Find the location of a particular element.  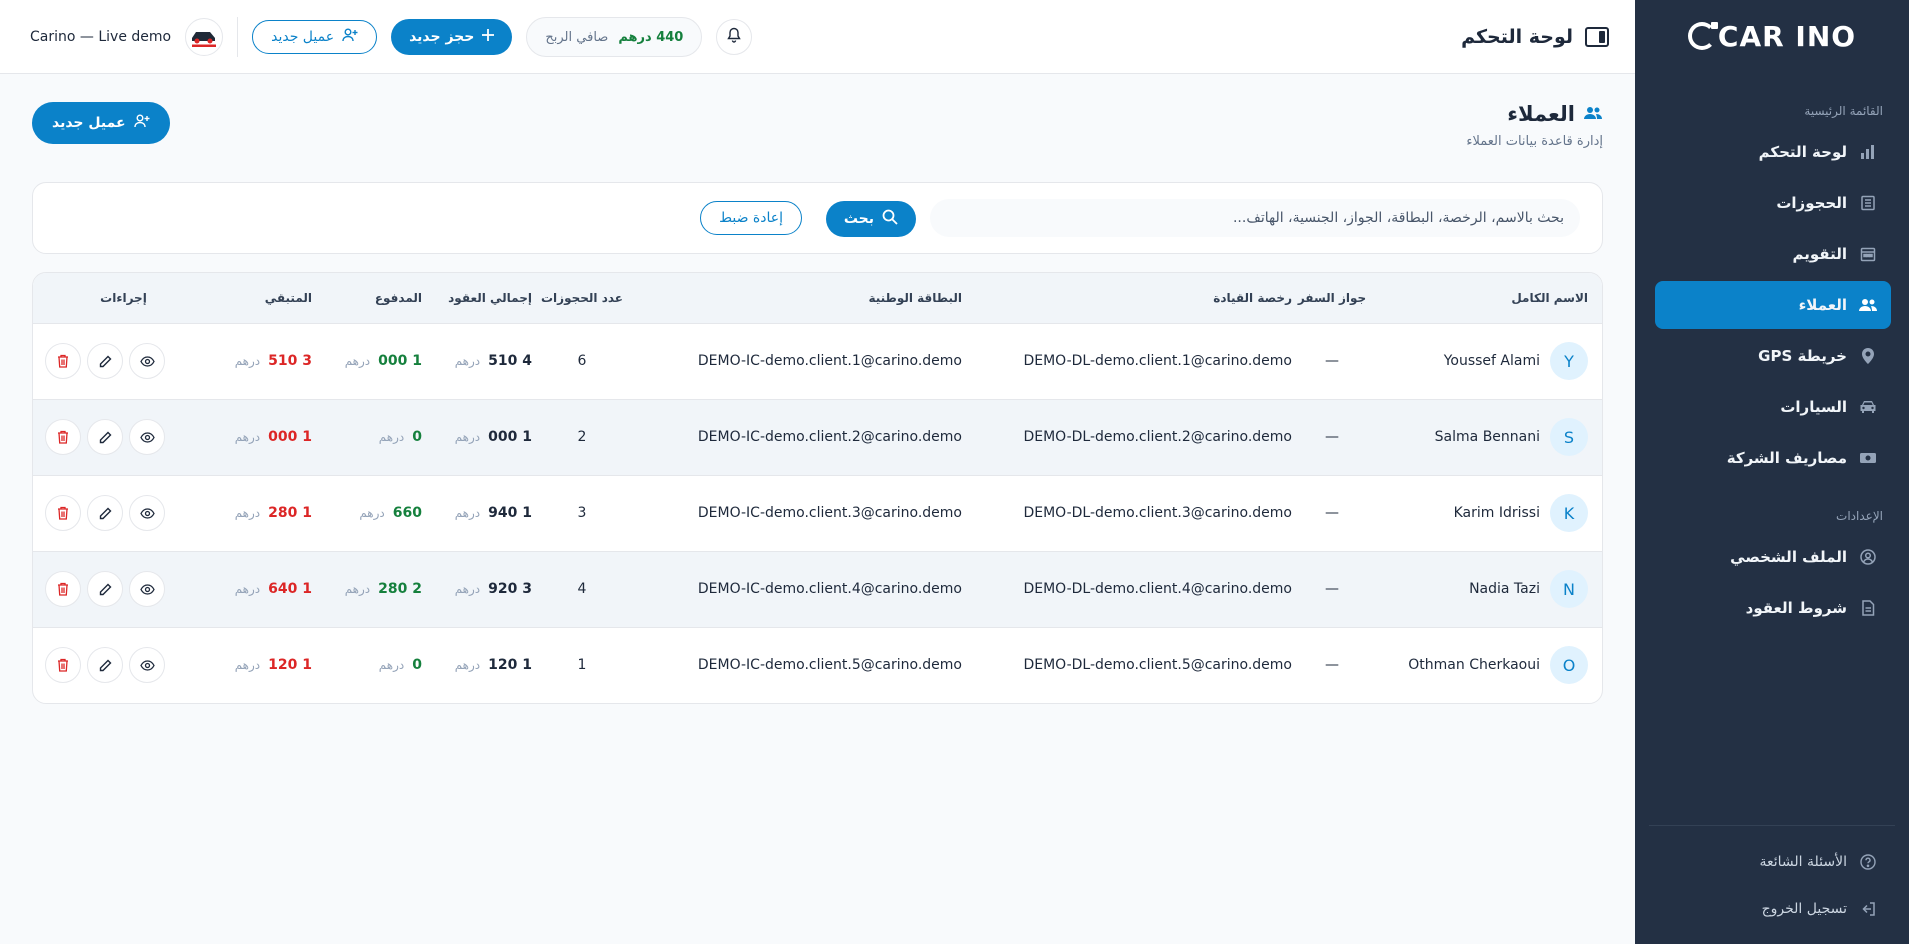

cell-paid: 0 درهم is located at coordinates (367, 437).